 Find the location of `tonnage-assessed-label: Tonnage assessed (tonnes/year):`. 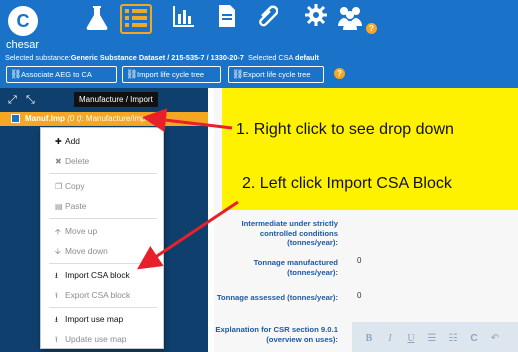

tonnage-assessed-label: Tonnage assessed (tonnes/year): is located at coordinates (277, 297).